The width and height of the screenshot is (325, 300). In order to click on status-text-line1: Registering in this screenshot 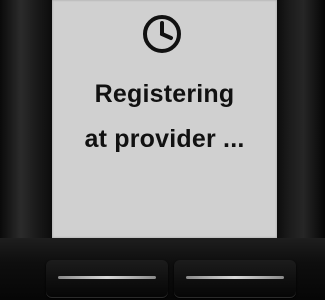, I will do `click(164, 94)`.